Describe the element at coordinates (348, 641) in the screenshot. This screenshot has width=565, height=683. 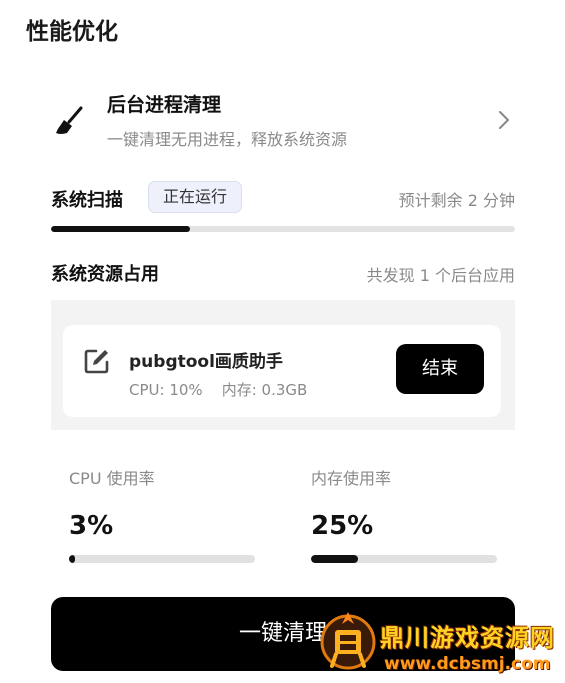
I see `watermark-logo` at that location.